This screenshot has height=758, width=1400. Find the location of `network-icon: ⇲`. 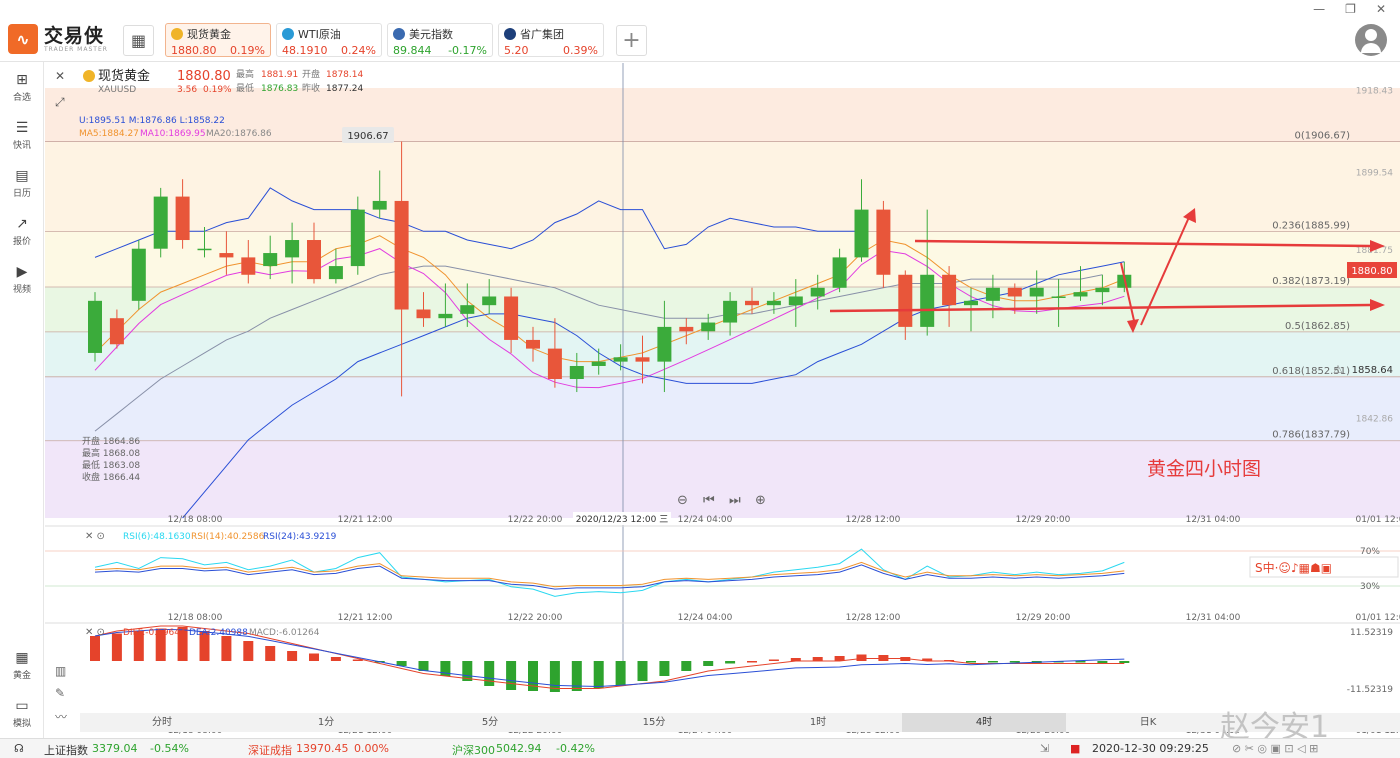

network-icon: ⇲ is located at coordinates (1044, 748).